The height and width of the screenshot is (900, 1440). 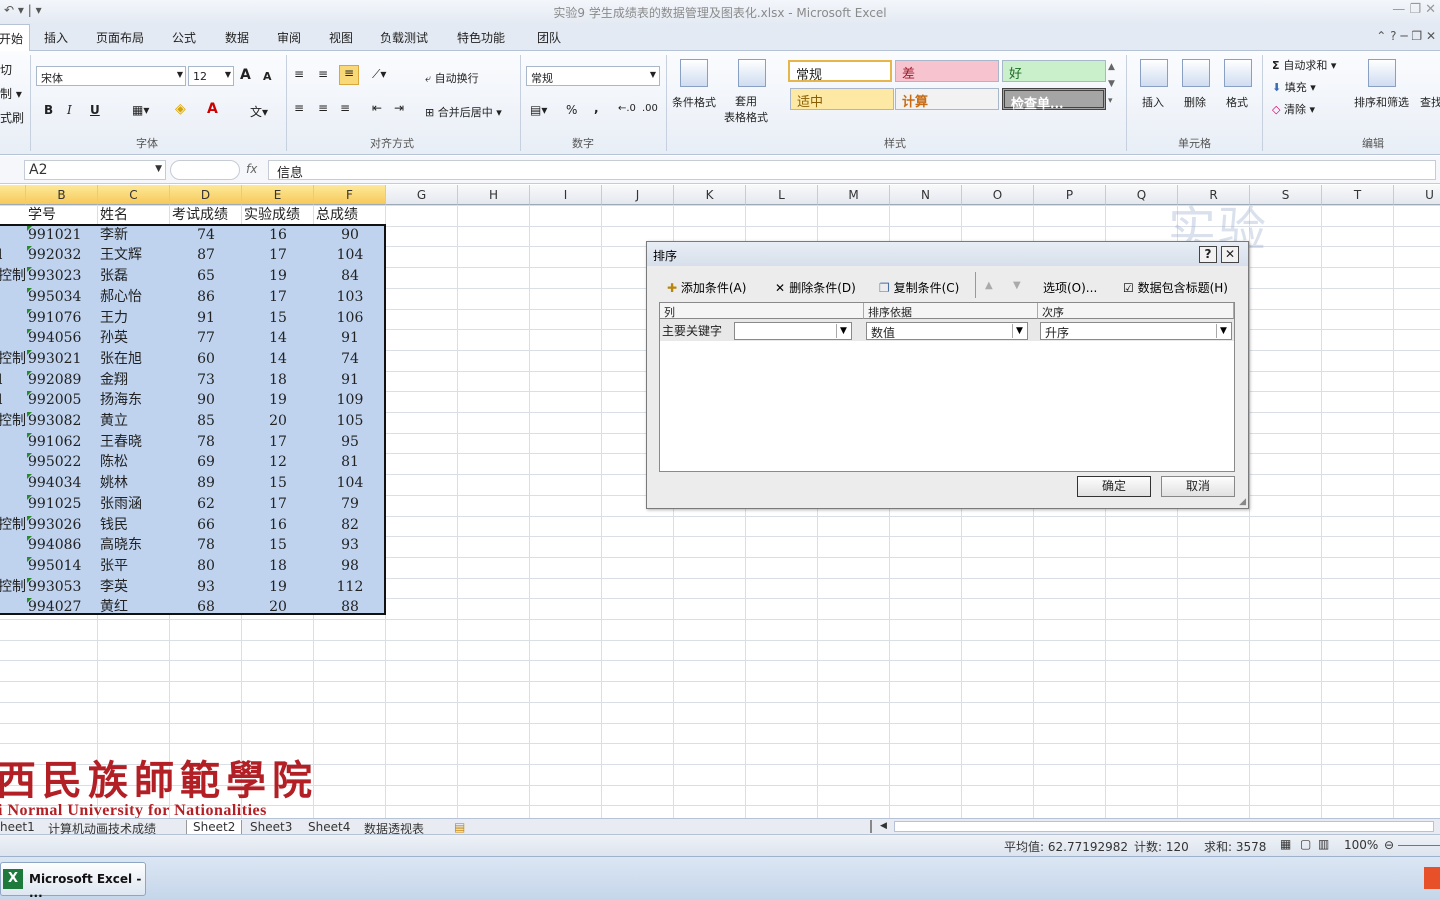 I want to click on cell-exam-score: 68, so click(x=206, y=607).